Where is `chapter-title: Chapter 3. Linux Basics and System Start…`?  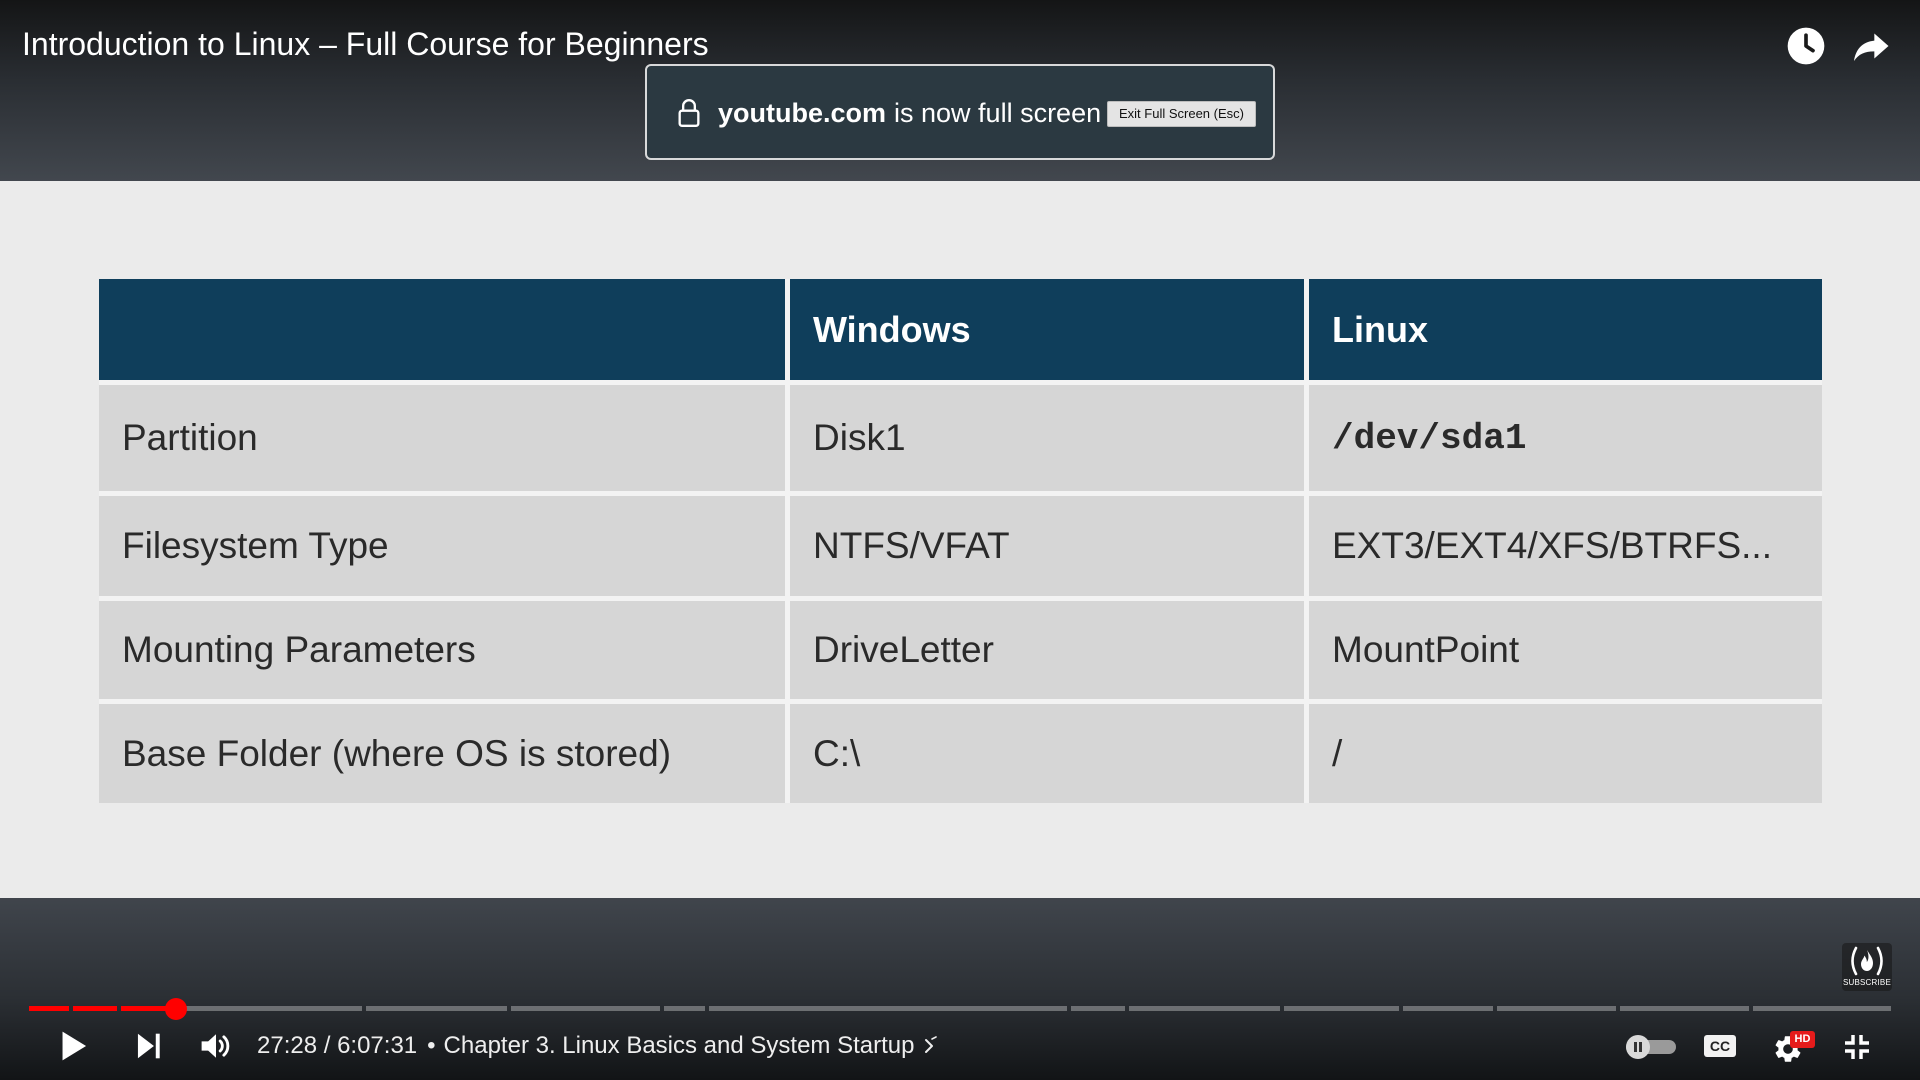
chapter-title: Chapter 3. Linux Basics and System Start… is located at coordinates (679, 1045).